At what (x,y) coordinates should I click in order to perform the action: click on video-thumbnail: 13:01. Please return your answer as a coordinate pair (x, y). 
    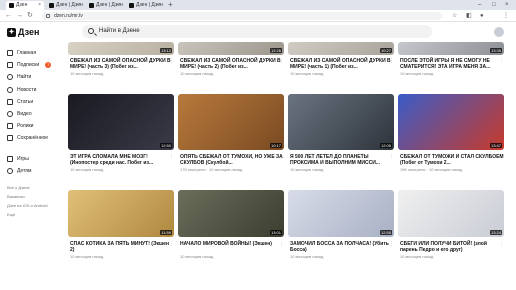
    Looking at the image, I should click on (231, 213).